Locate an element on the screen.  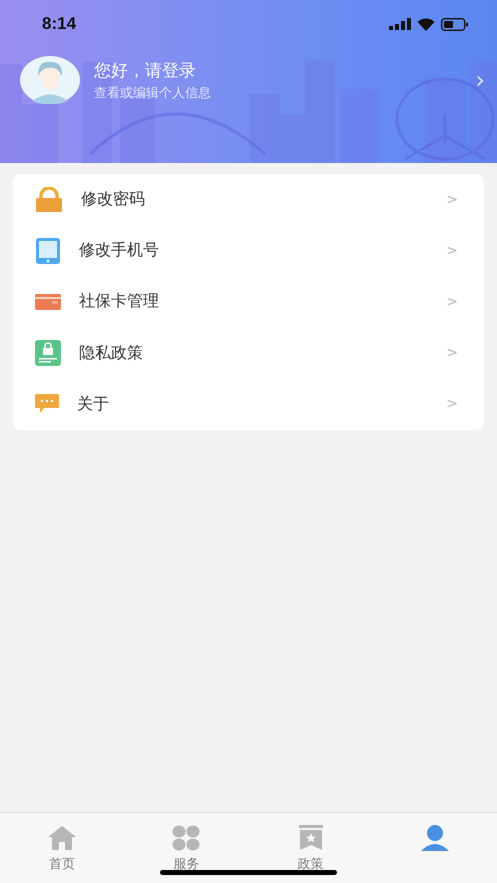
menu-item: 修改密码 > is located at coordinates (246, 200).